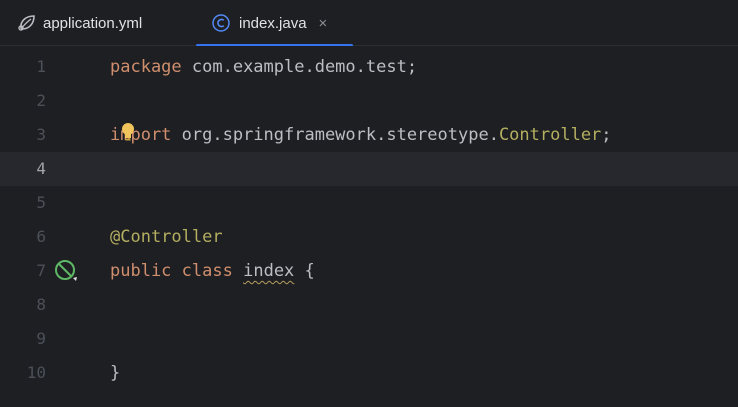  Describe the element at coordinates (41, 168) in the screenshot. I see `line-number: 4` at that location.